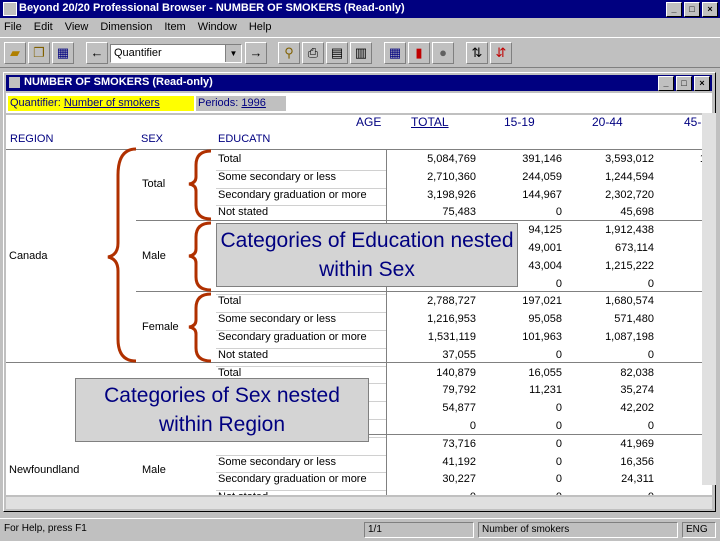  Describe the element at coordinates (436, 462) in the screenshot. I see `table-cell: 41,192` at that location.